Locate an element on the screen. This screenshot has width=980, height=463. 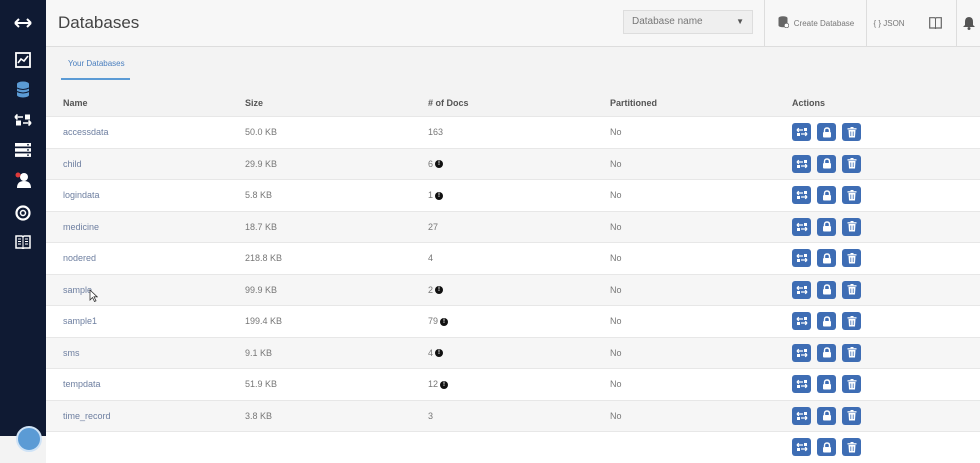
create-database-button: Create Database is located at coordinates (815, 23).